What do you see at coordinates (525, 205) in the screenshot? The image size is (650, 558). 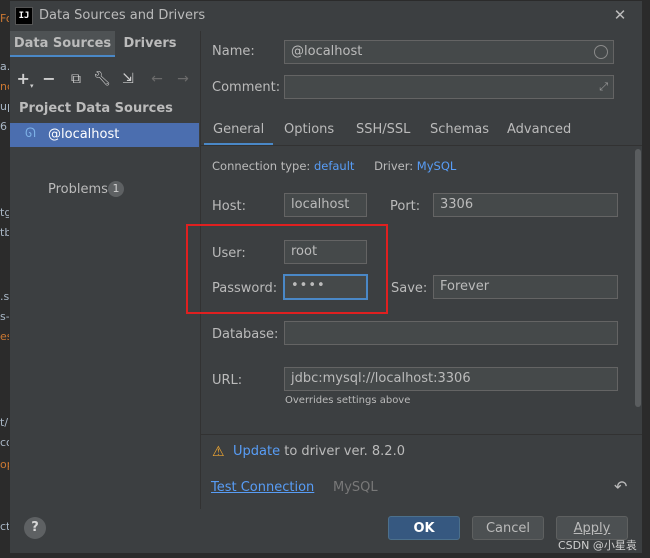 I see `port-field: 3306` at bounding box center [525, 205].